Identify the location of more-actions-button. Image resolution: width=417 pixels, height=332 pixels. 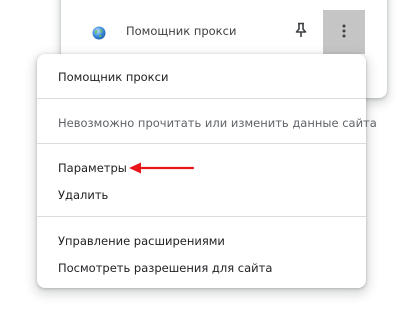
(344, 32).